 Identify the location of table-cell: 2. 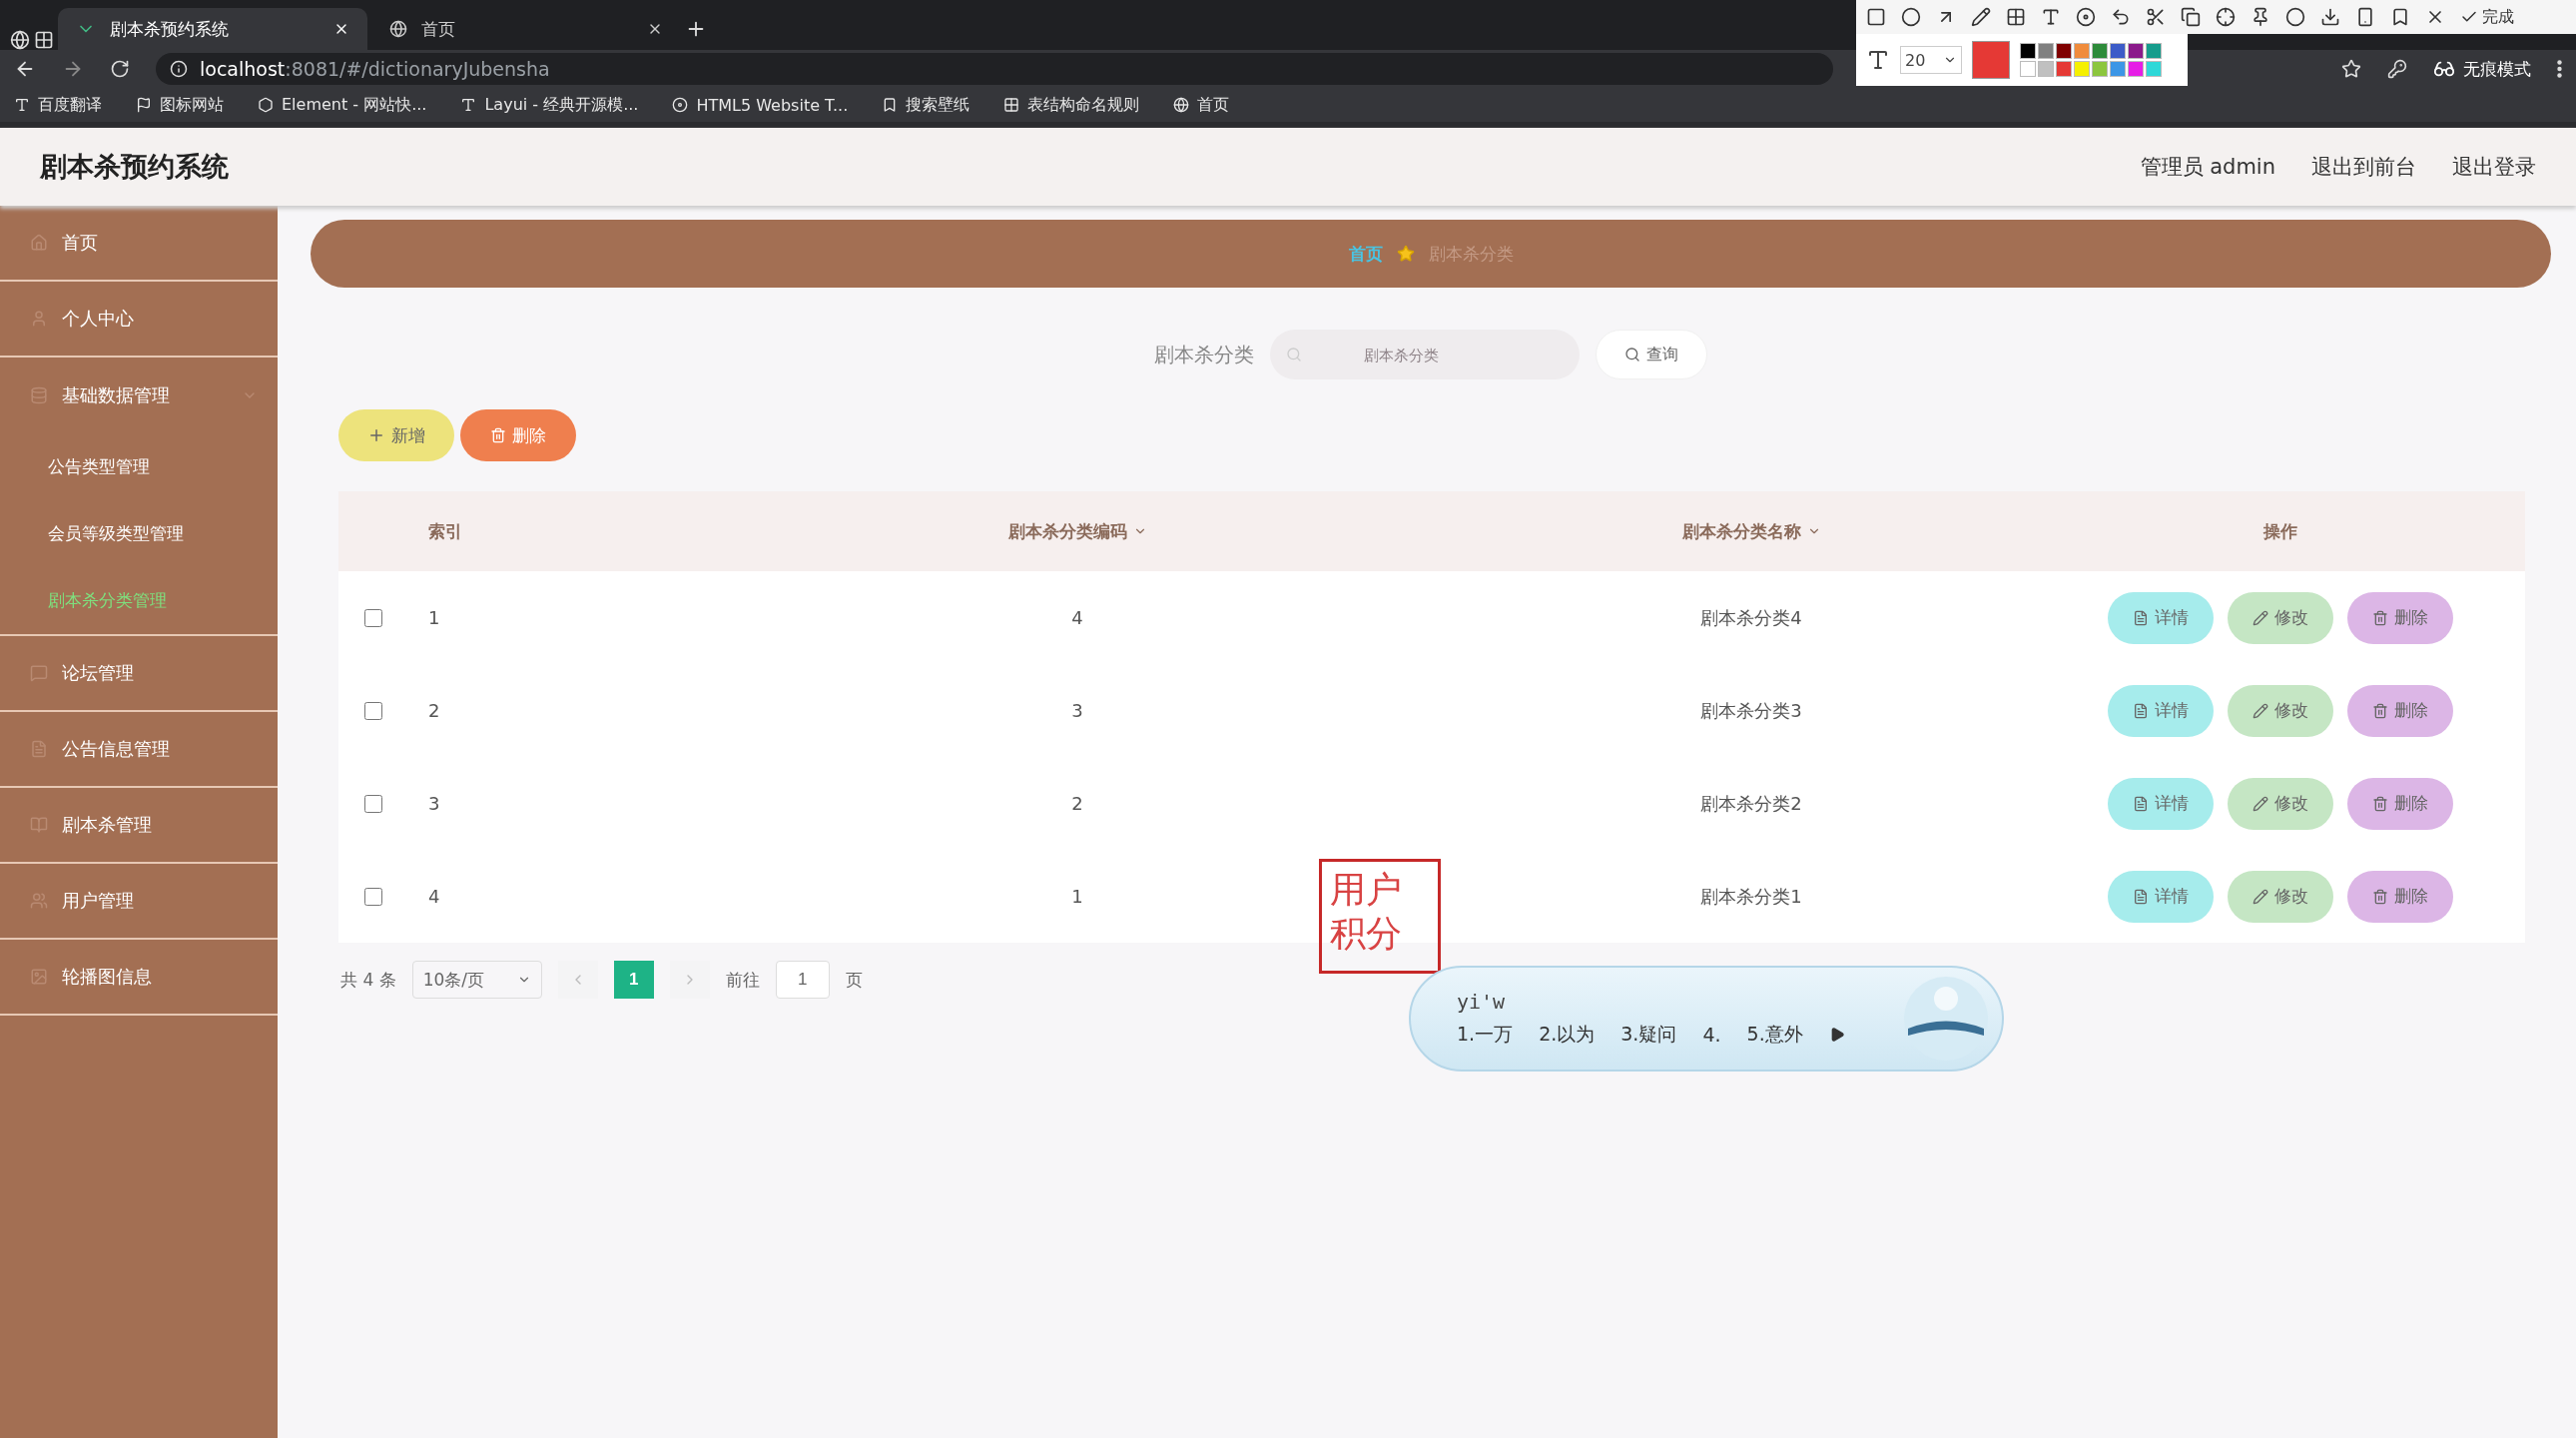
(1077, 803).